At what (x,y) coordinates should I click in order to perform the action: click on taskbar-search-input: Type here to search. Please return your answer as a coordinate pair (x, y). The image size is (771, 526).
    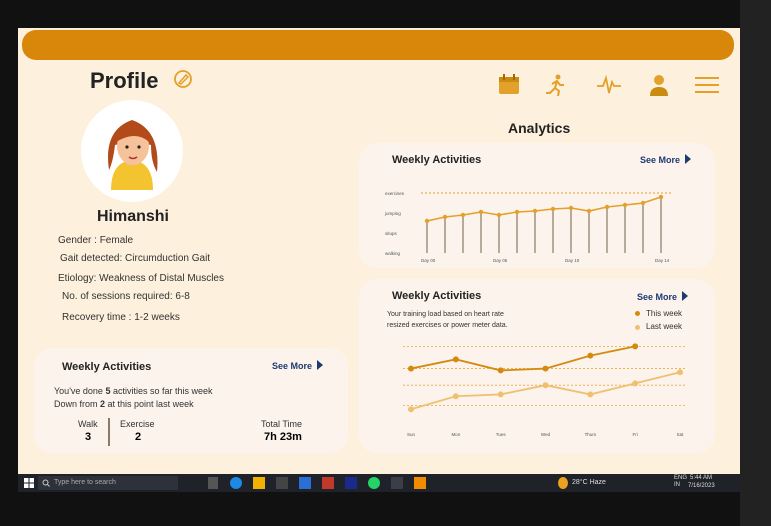
    Looking at the image, I should click on (108, 483).